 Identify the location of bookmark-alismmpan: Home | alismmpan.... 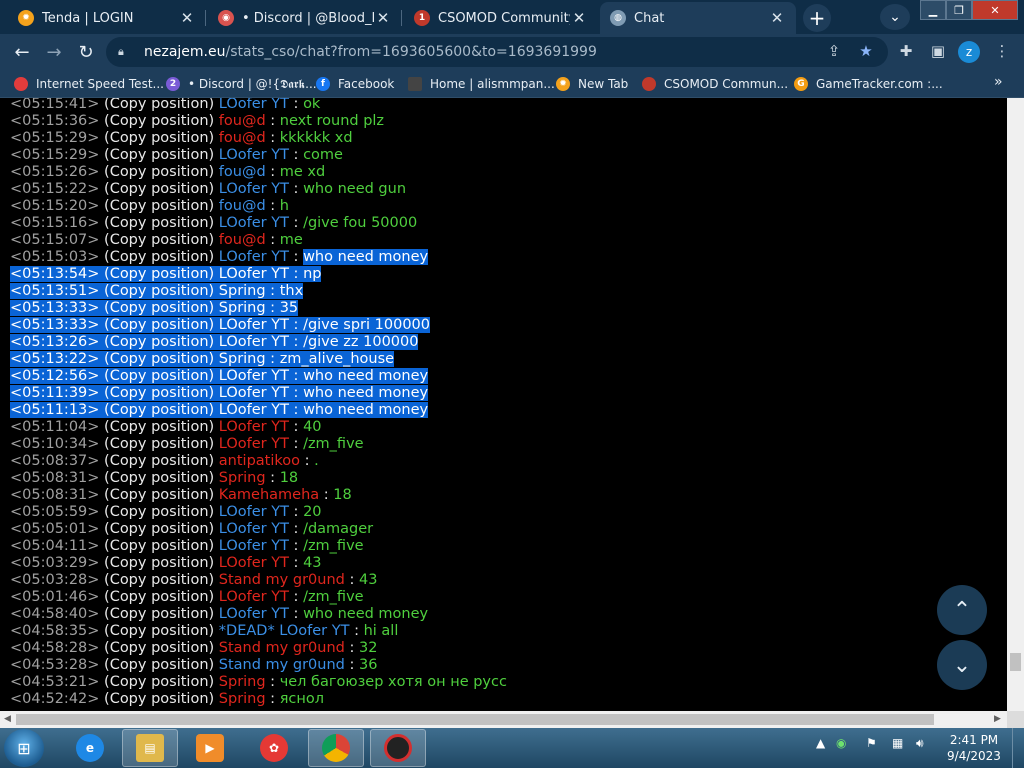
(481, 84).